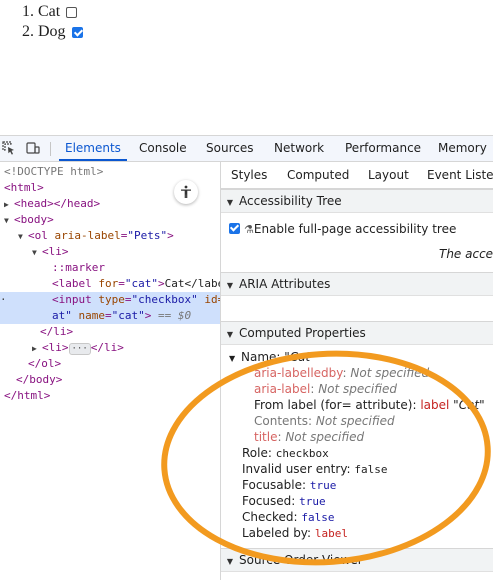 Image resolution: width=493 pixels, height=580 pixels. I want to click on dom-node-li-close: </li>, so click(56, 332).